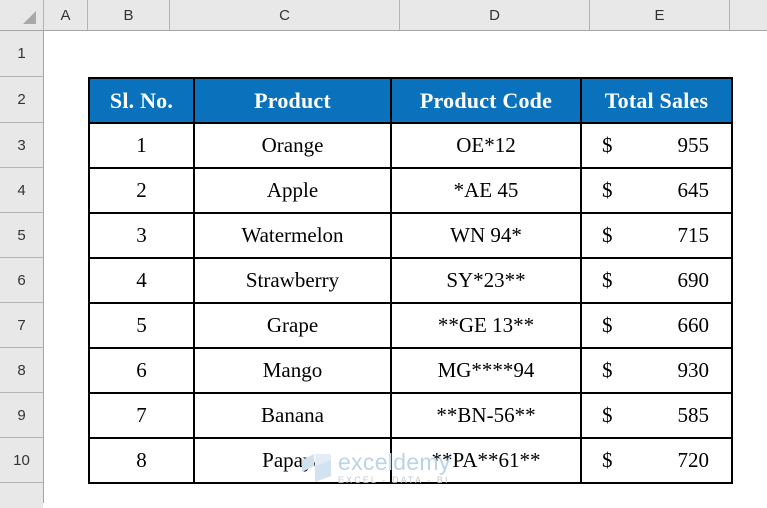  Describe the element at coordinates (21, 280) in the screenshot. I see `row-header-6: 6` at that location.